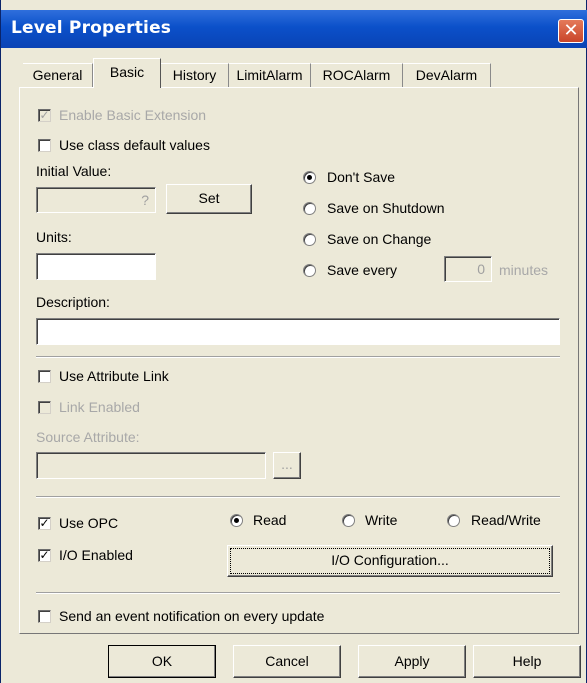  I want to click on save-every-value: 0, so click(481, 269).